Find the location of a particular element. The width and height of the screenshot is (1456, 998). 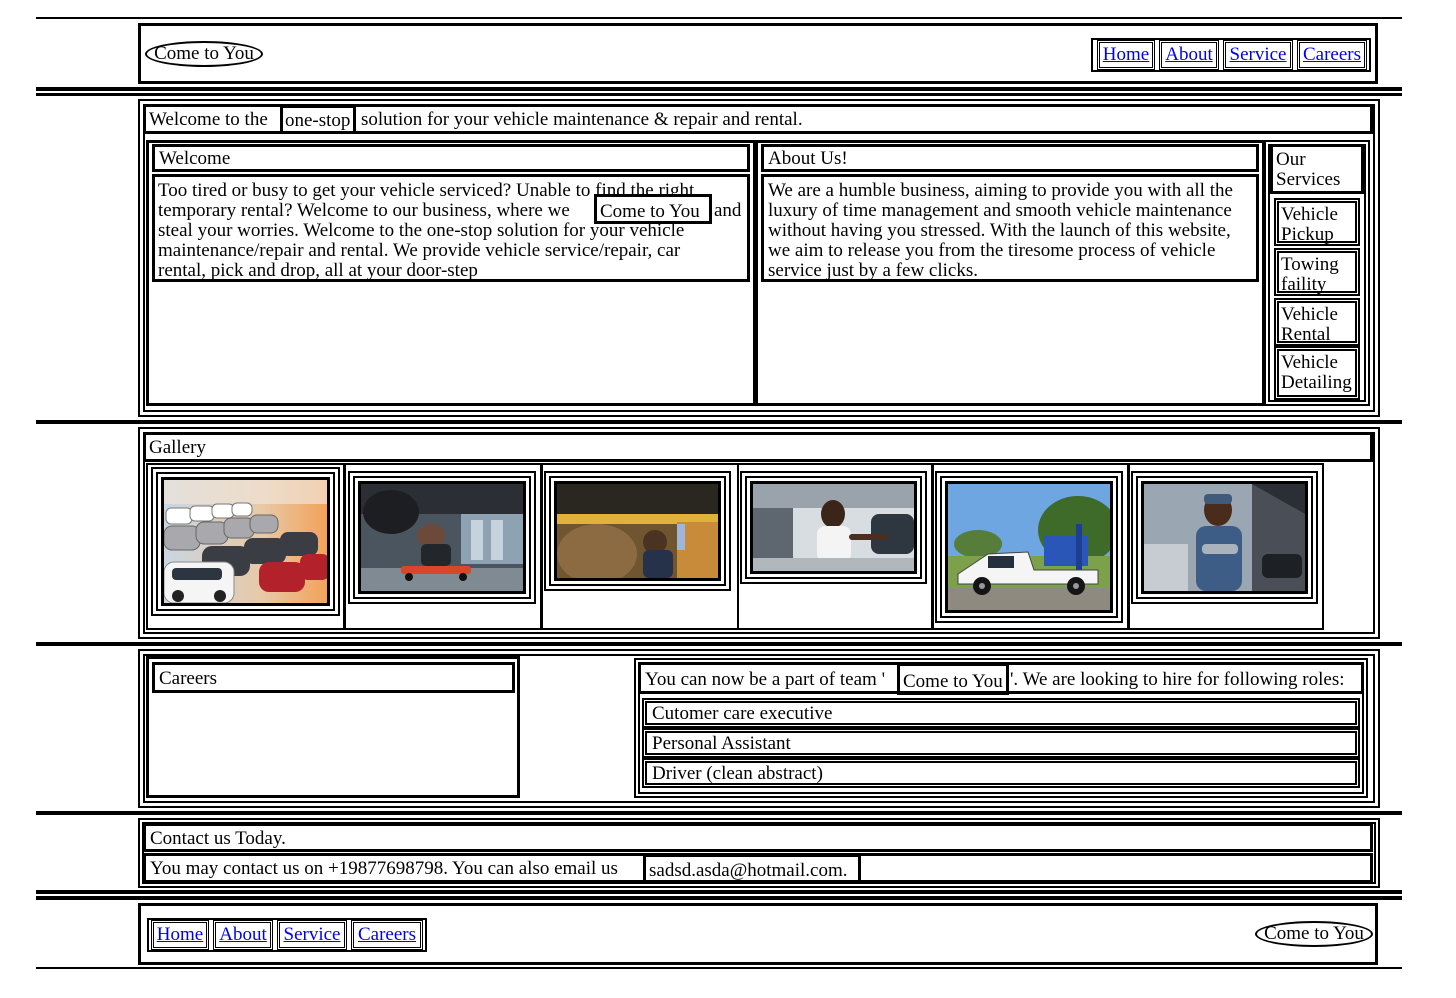

service-item-pickup: Vehicle Pickup is located at coordinates (1317, 222).